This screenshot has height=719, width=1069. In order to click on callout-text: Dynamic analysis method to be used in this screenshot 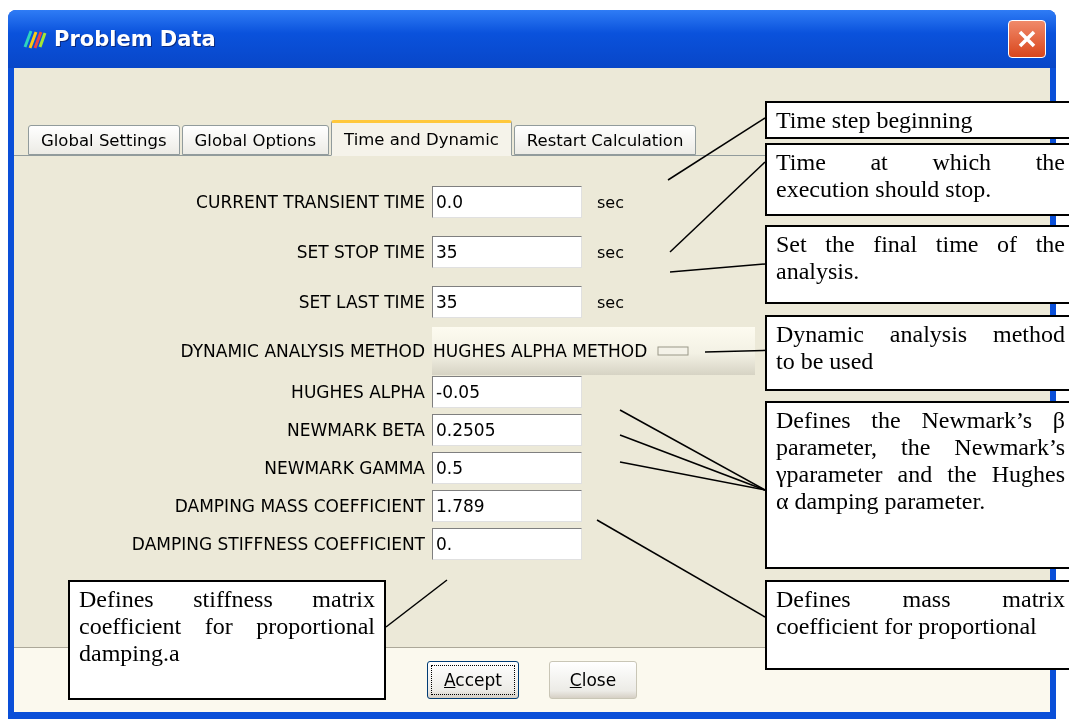, I will do `click(920, 348)`.